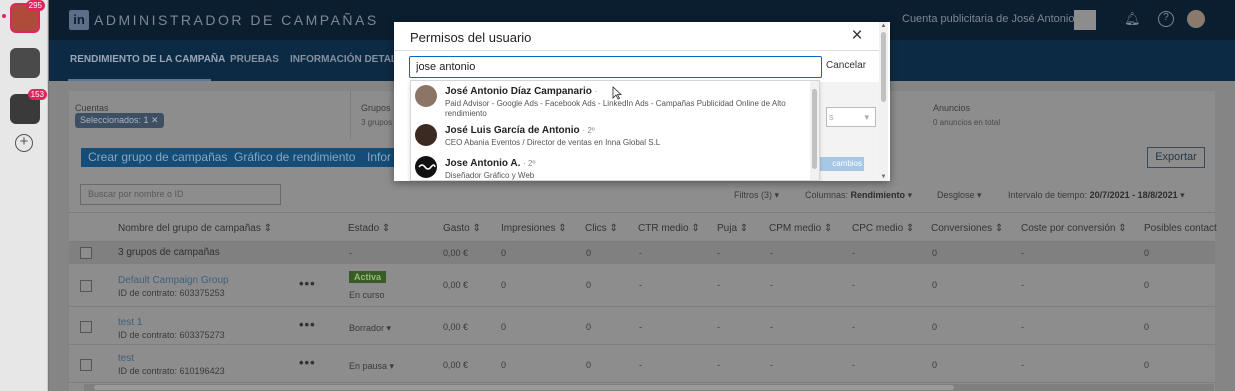  What do you see at coordinates (988, 19) in the screenshot?
I see `account-name: Cuenta publicitaria de José Antonio` at bounding box center [988, 19].